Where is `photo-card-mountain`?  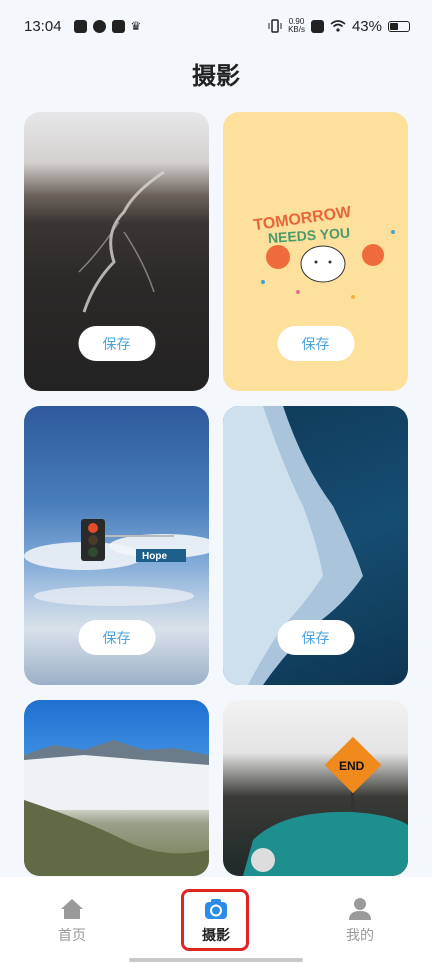
photo-card-mountain is located at coordinates (116, 788).